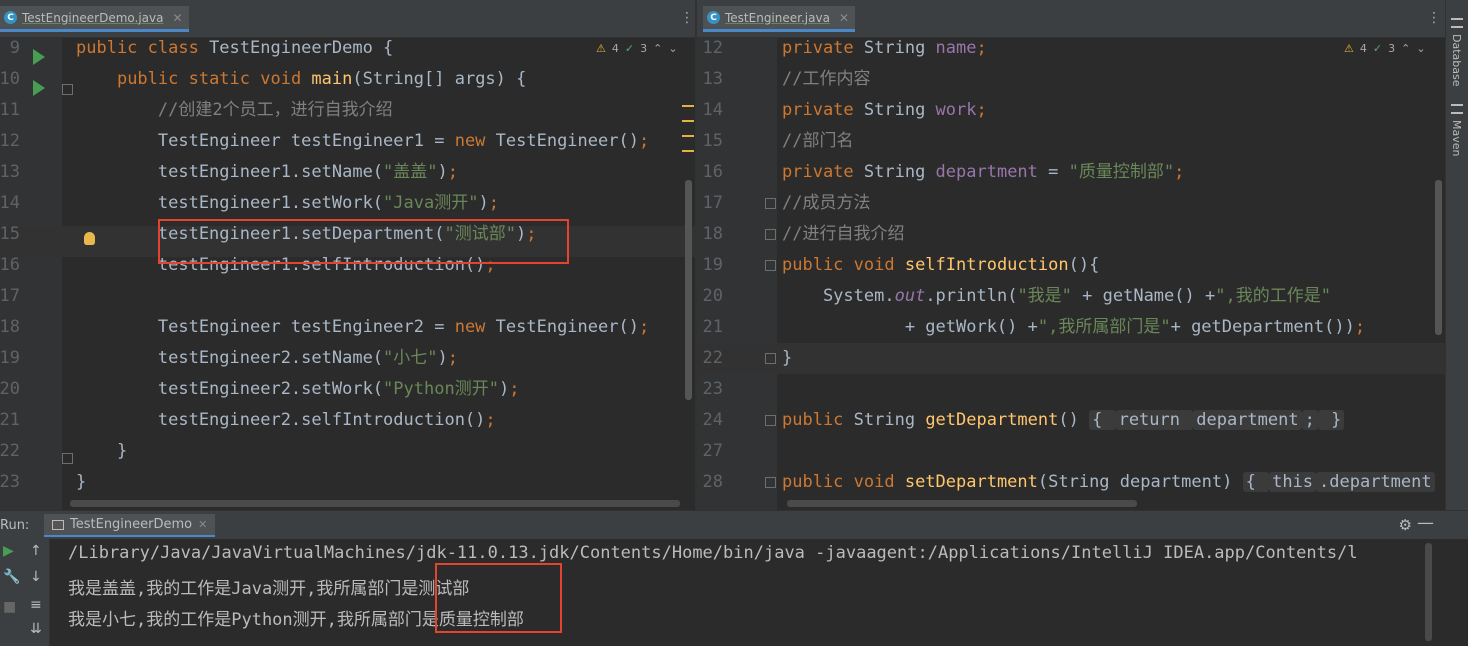  What do you see at coordinates (36, 577) in the screenshot?
I see `scroll-down-icon: ↓` at bounding box center [36, 577].